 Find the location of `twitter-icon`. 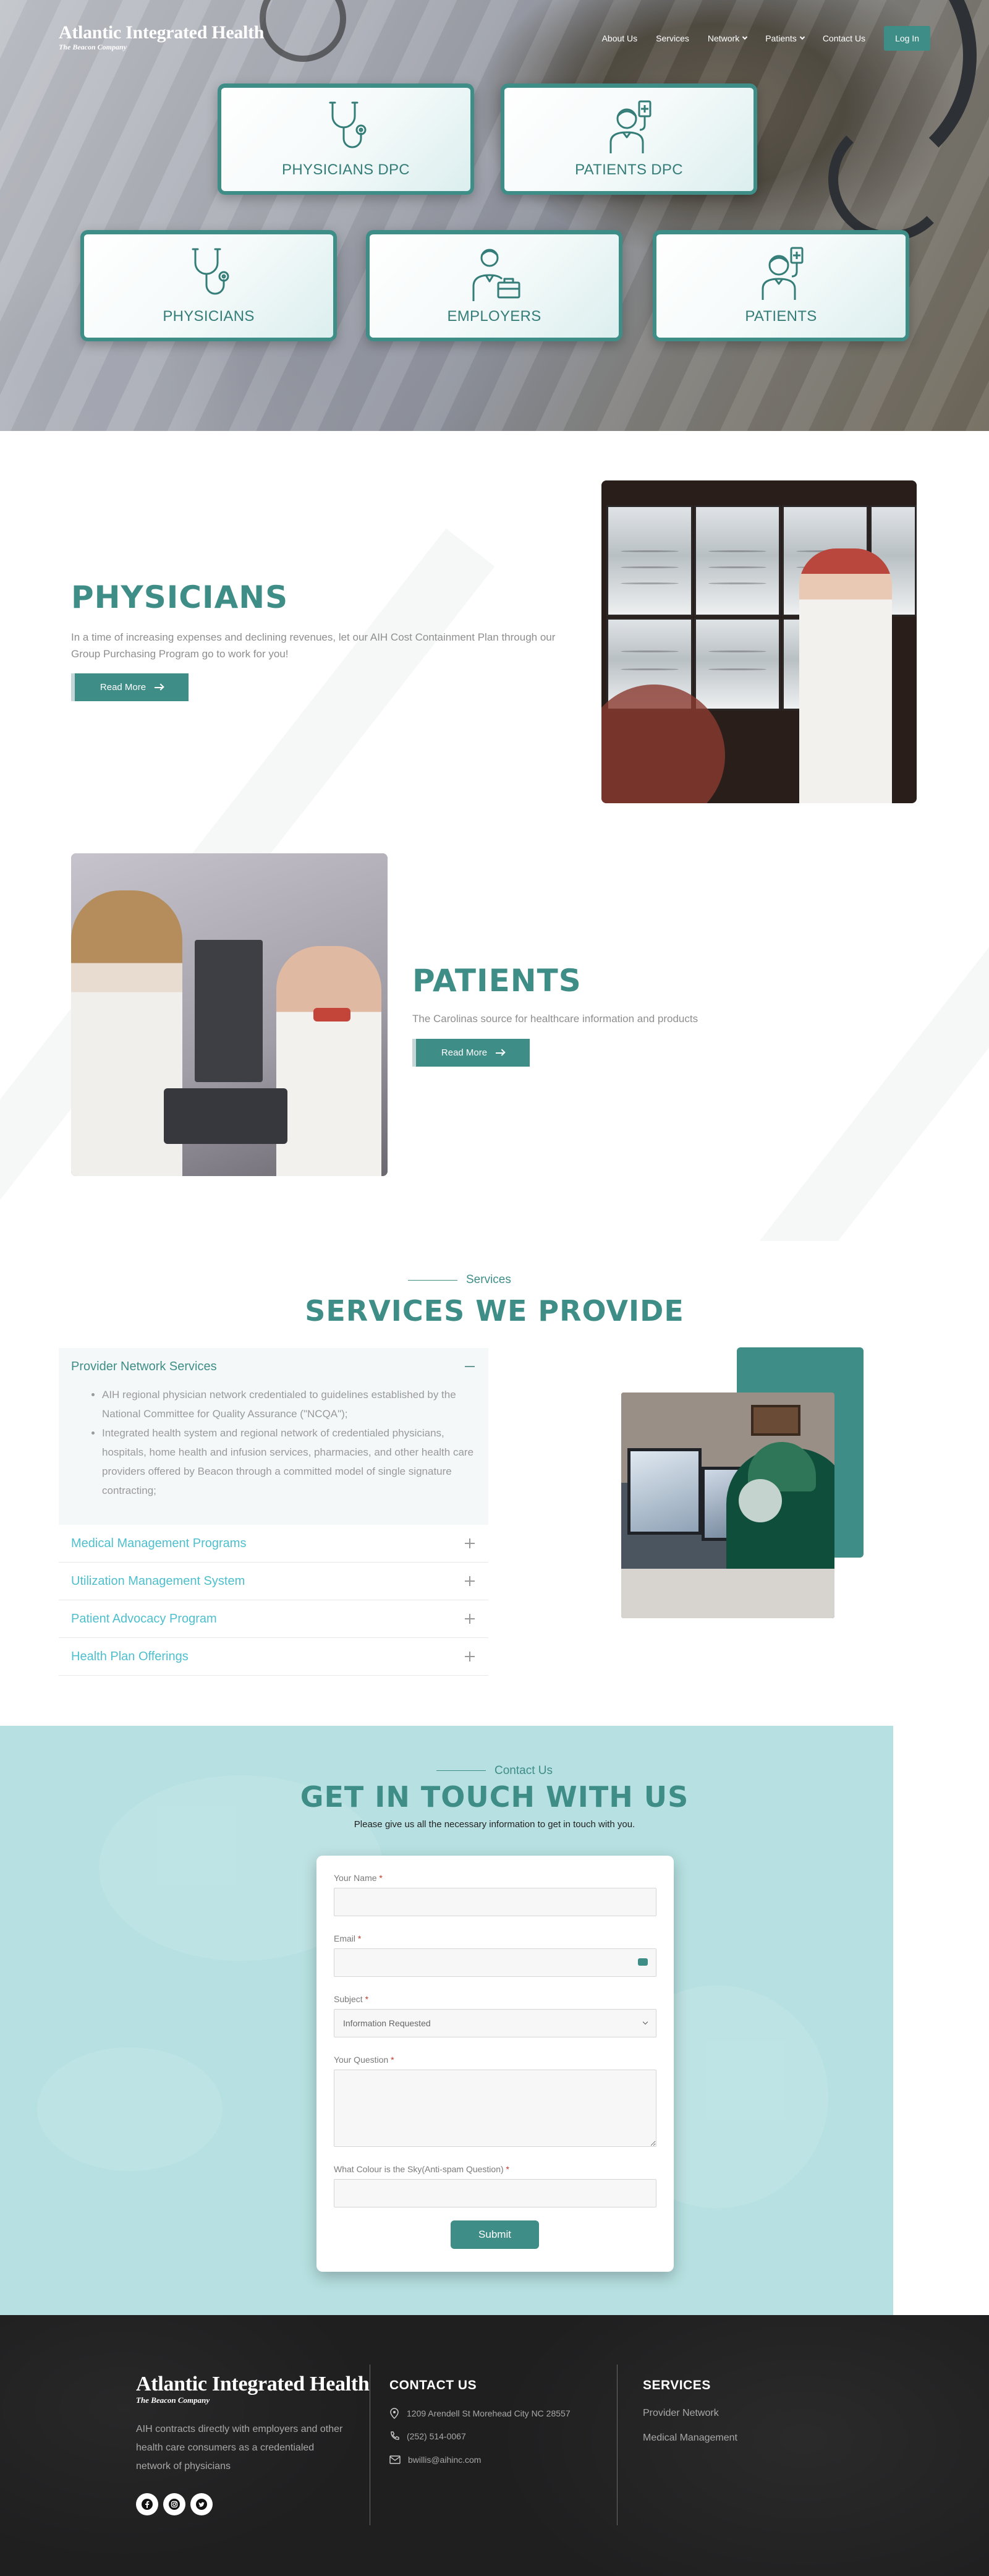

twitter-icon is located at coordinates (201, 2504).